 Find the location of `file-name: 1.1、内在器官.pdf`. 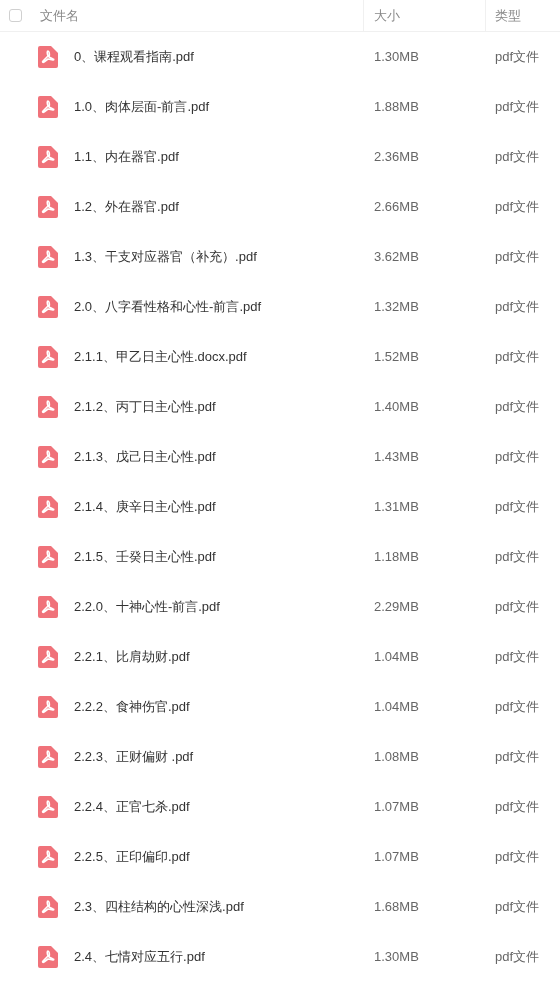

file-name: 1.1、内在器官.pdf is located at coordinates (211, 157).